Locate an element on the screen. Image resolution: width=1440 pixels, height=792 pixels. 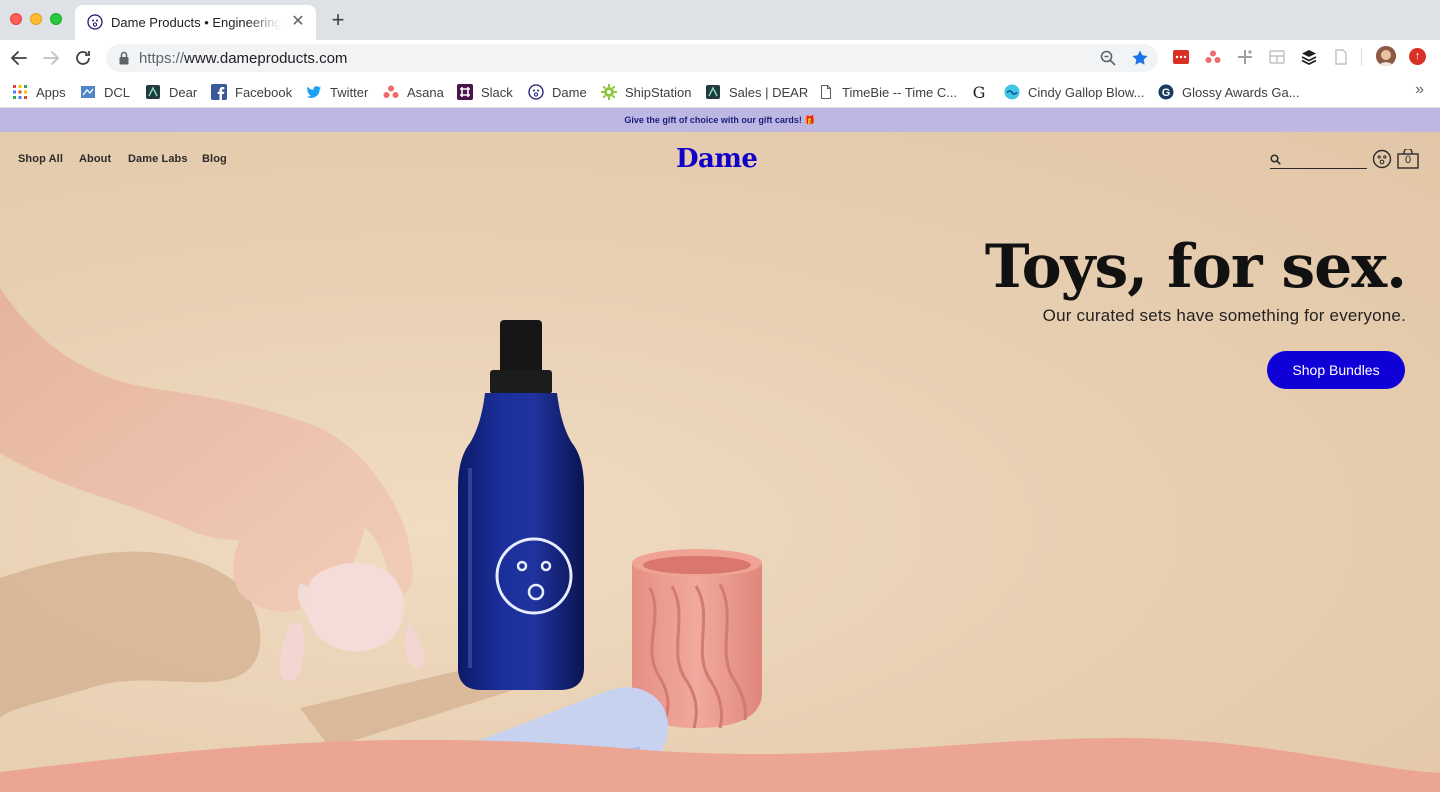
bookmark-twitter: Twitter is located at coordinates (337, 92).